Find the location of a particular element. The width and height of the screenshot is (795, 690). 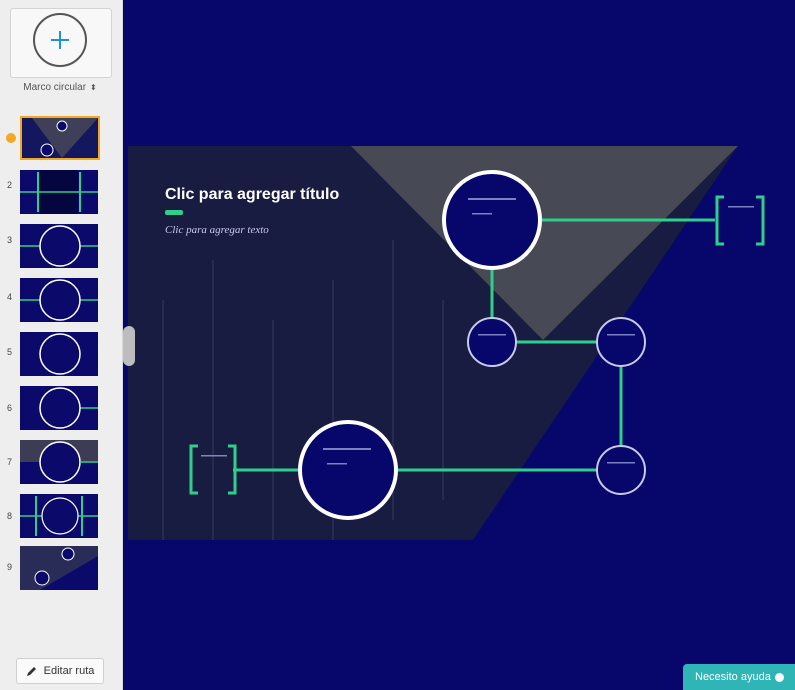

thumbnail-5-preview is located at coordinates (60, 354).